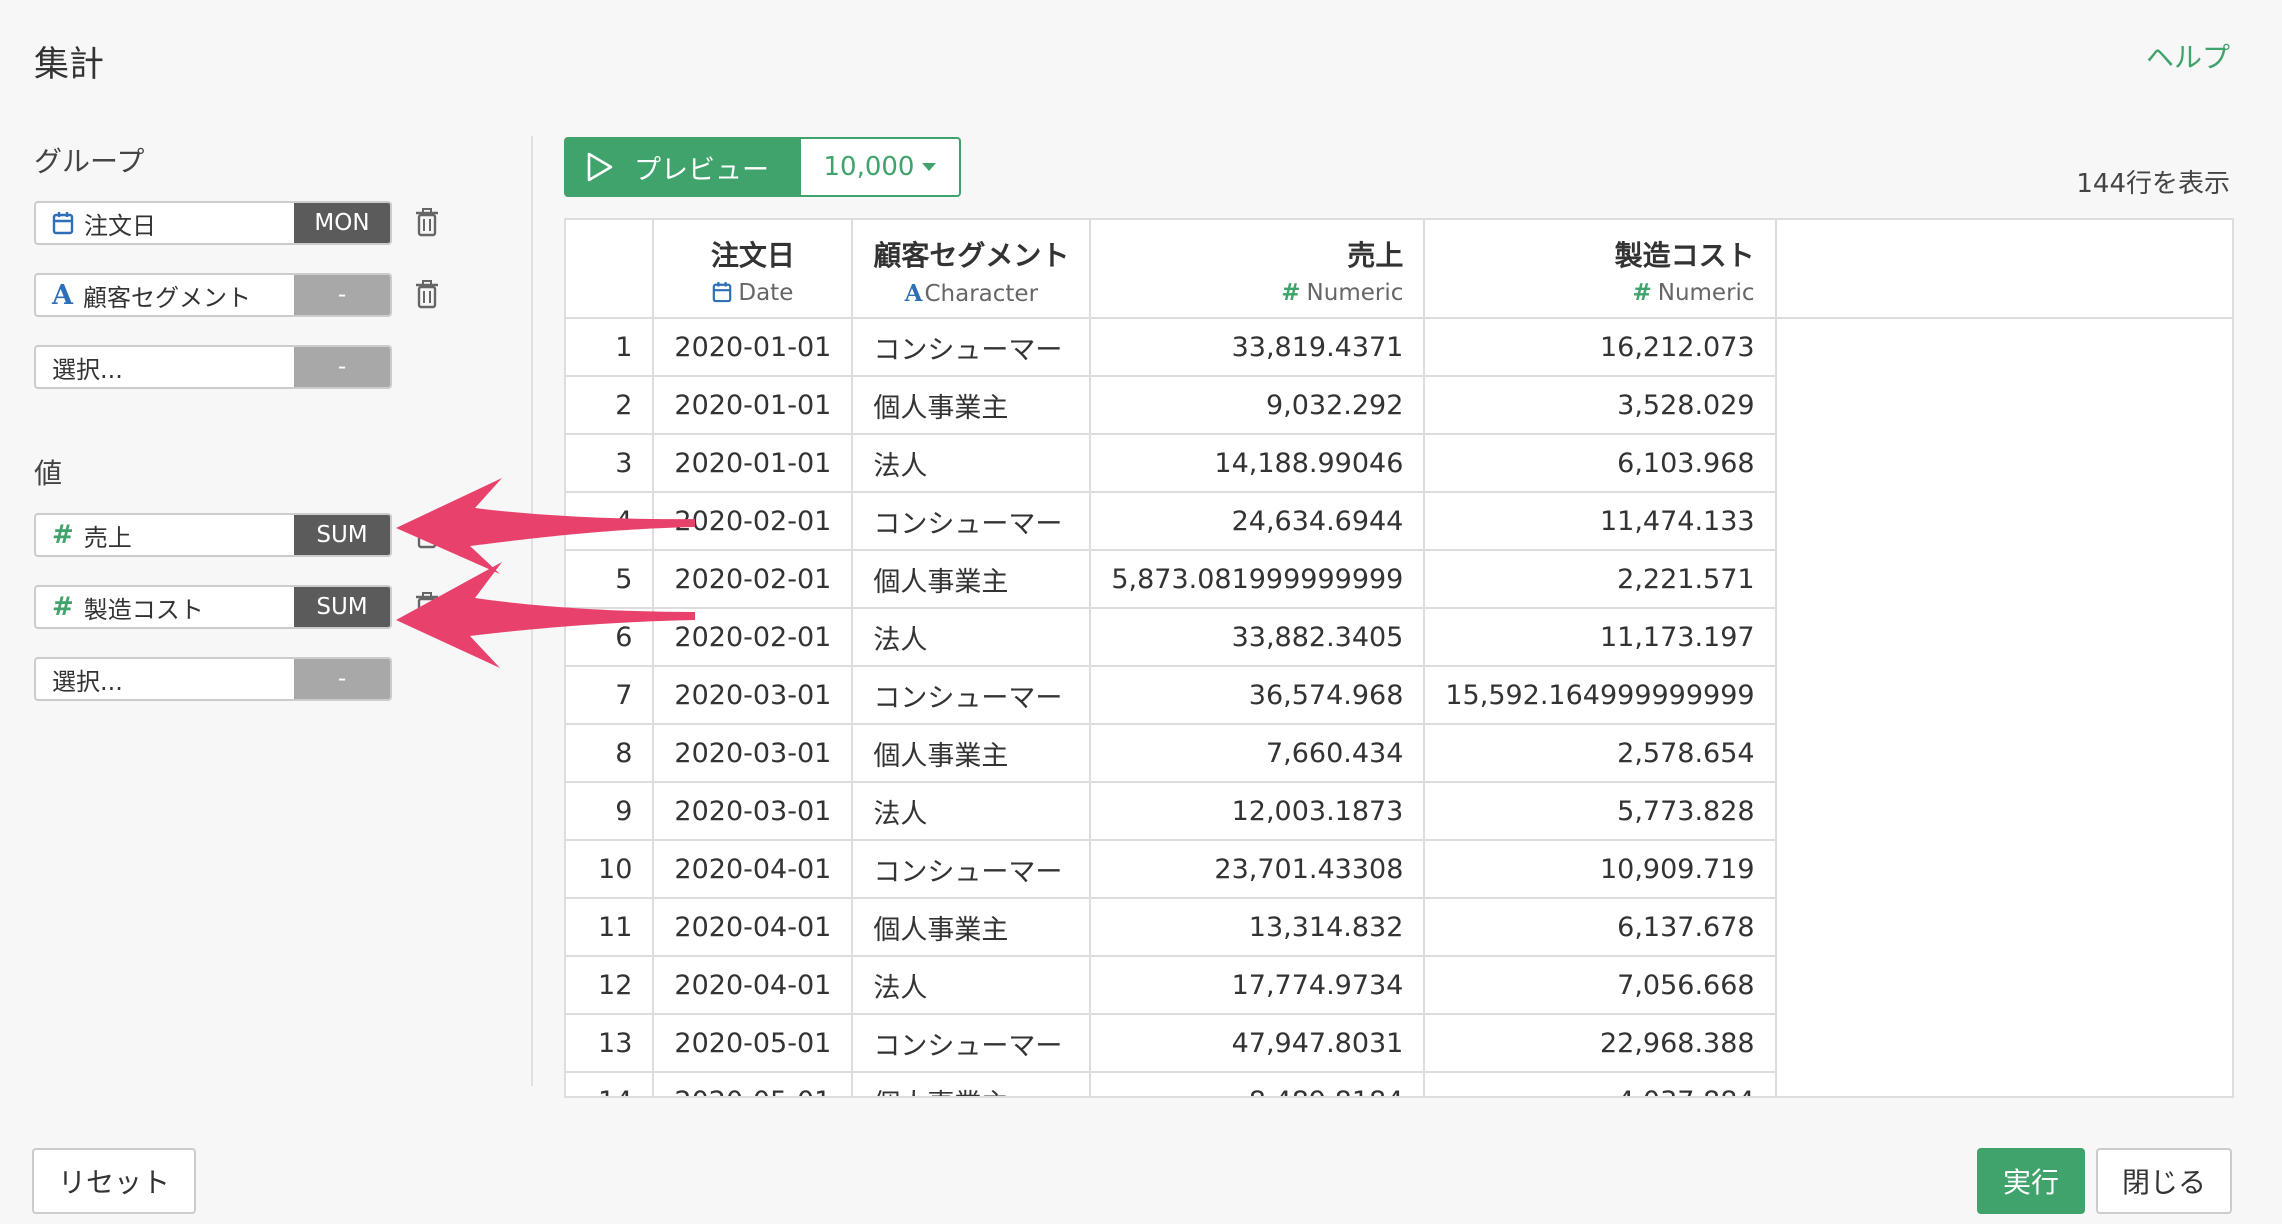 This screenshot has height=1224, width=2282. I want to click on row-number-header, so click(610, 269).